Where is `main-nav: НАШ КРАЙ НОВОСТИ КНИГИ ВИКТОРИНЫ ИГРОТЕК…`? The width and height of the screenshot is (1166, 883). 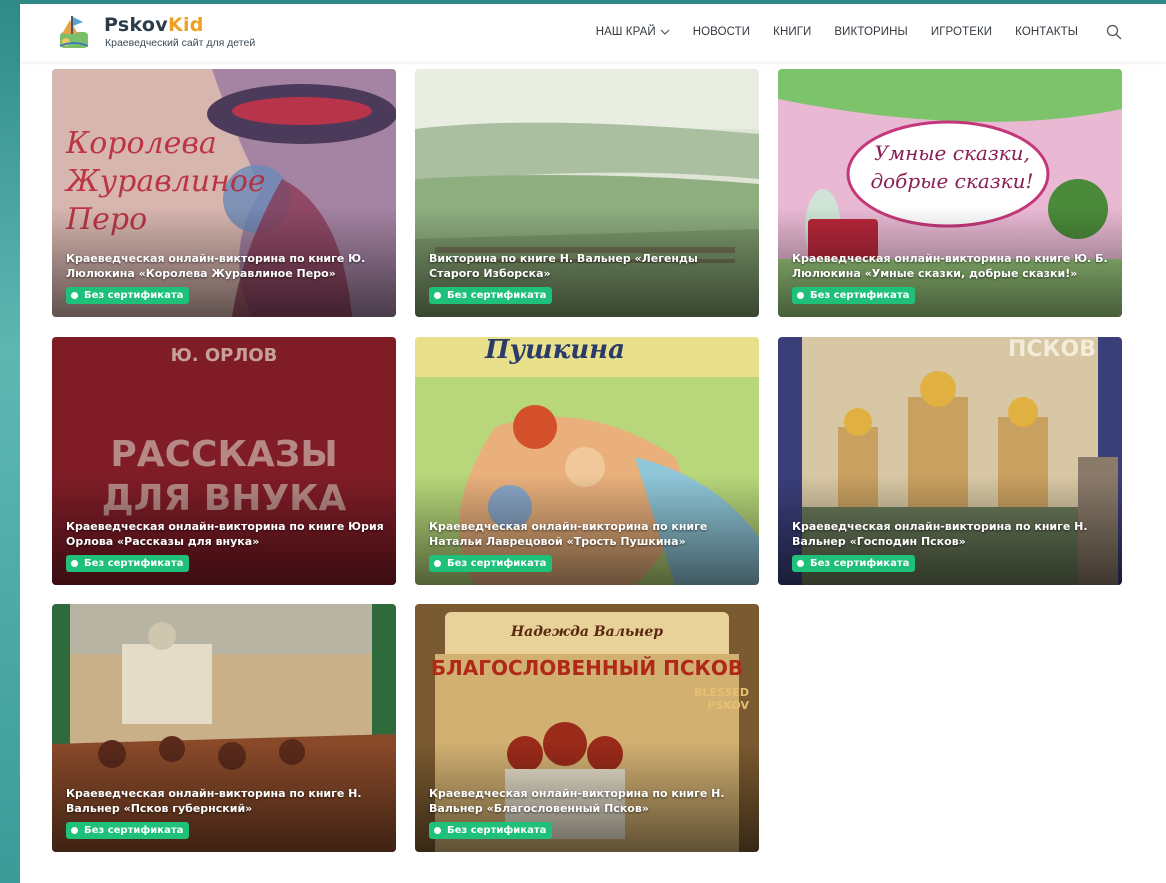
main-nav: НАШ КРАЙ НОВОСТИ КНИГИ ВИКТОРИНЫ ИГРОТЕК… is located at coordinates (847, 32).